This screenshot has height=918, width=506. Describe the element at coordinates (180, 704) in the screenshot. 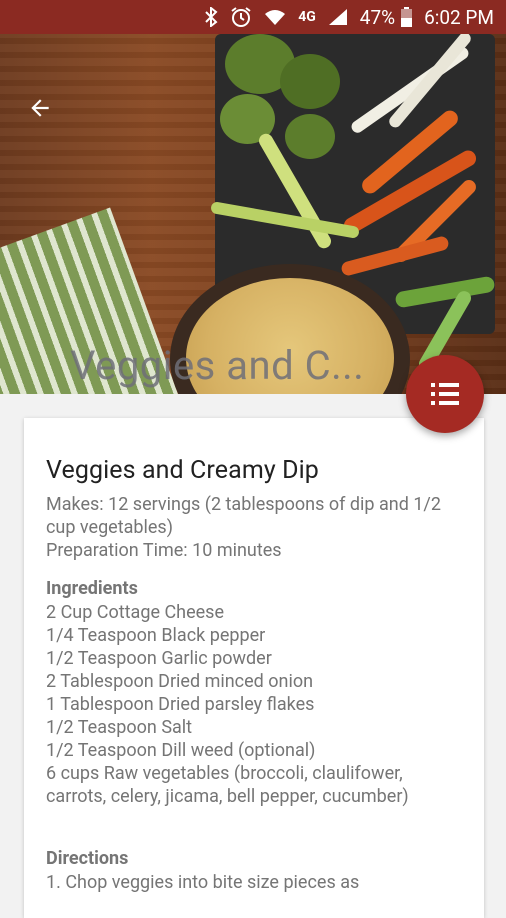

I see `ingredient-item: 1 Tablespoon Dried parsley flakes` at that location.